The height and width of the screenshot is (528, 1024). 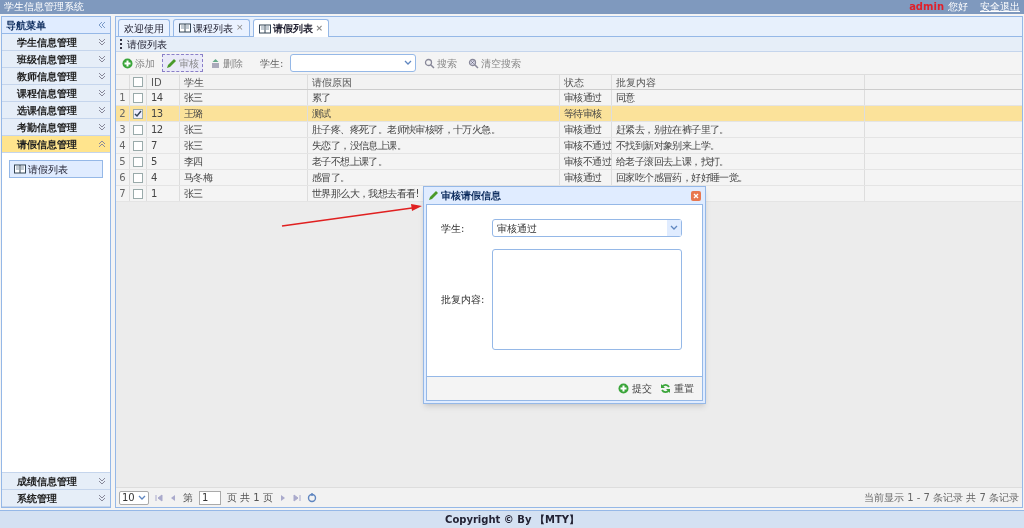 What do you see at coordinates (198, 178) in the screenshot?
I see `table-cell-text: 马冬梅` at bounding box center [198, 178].